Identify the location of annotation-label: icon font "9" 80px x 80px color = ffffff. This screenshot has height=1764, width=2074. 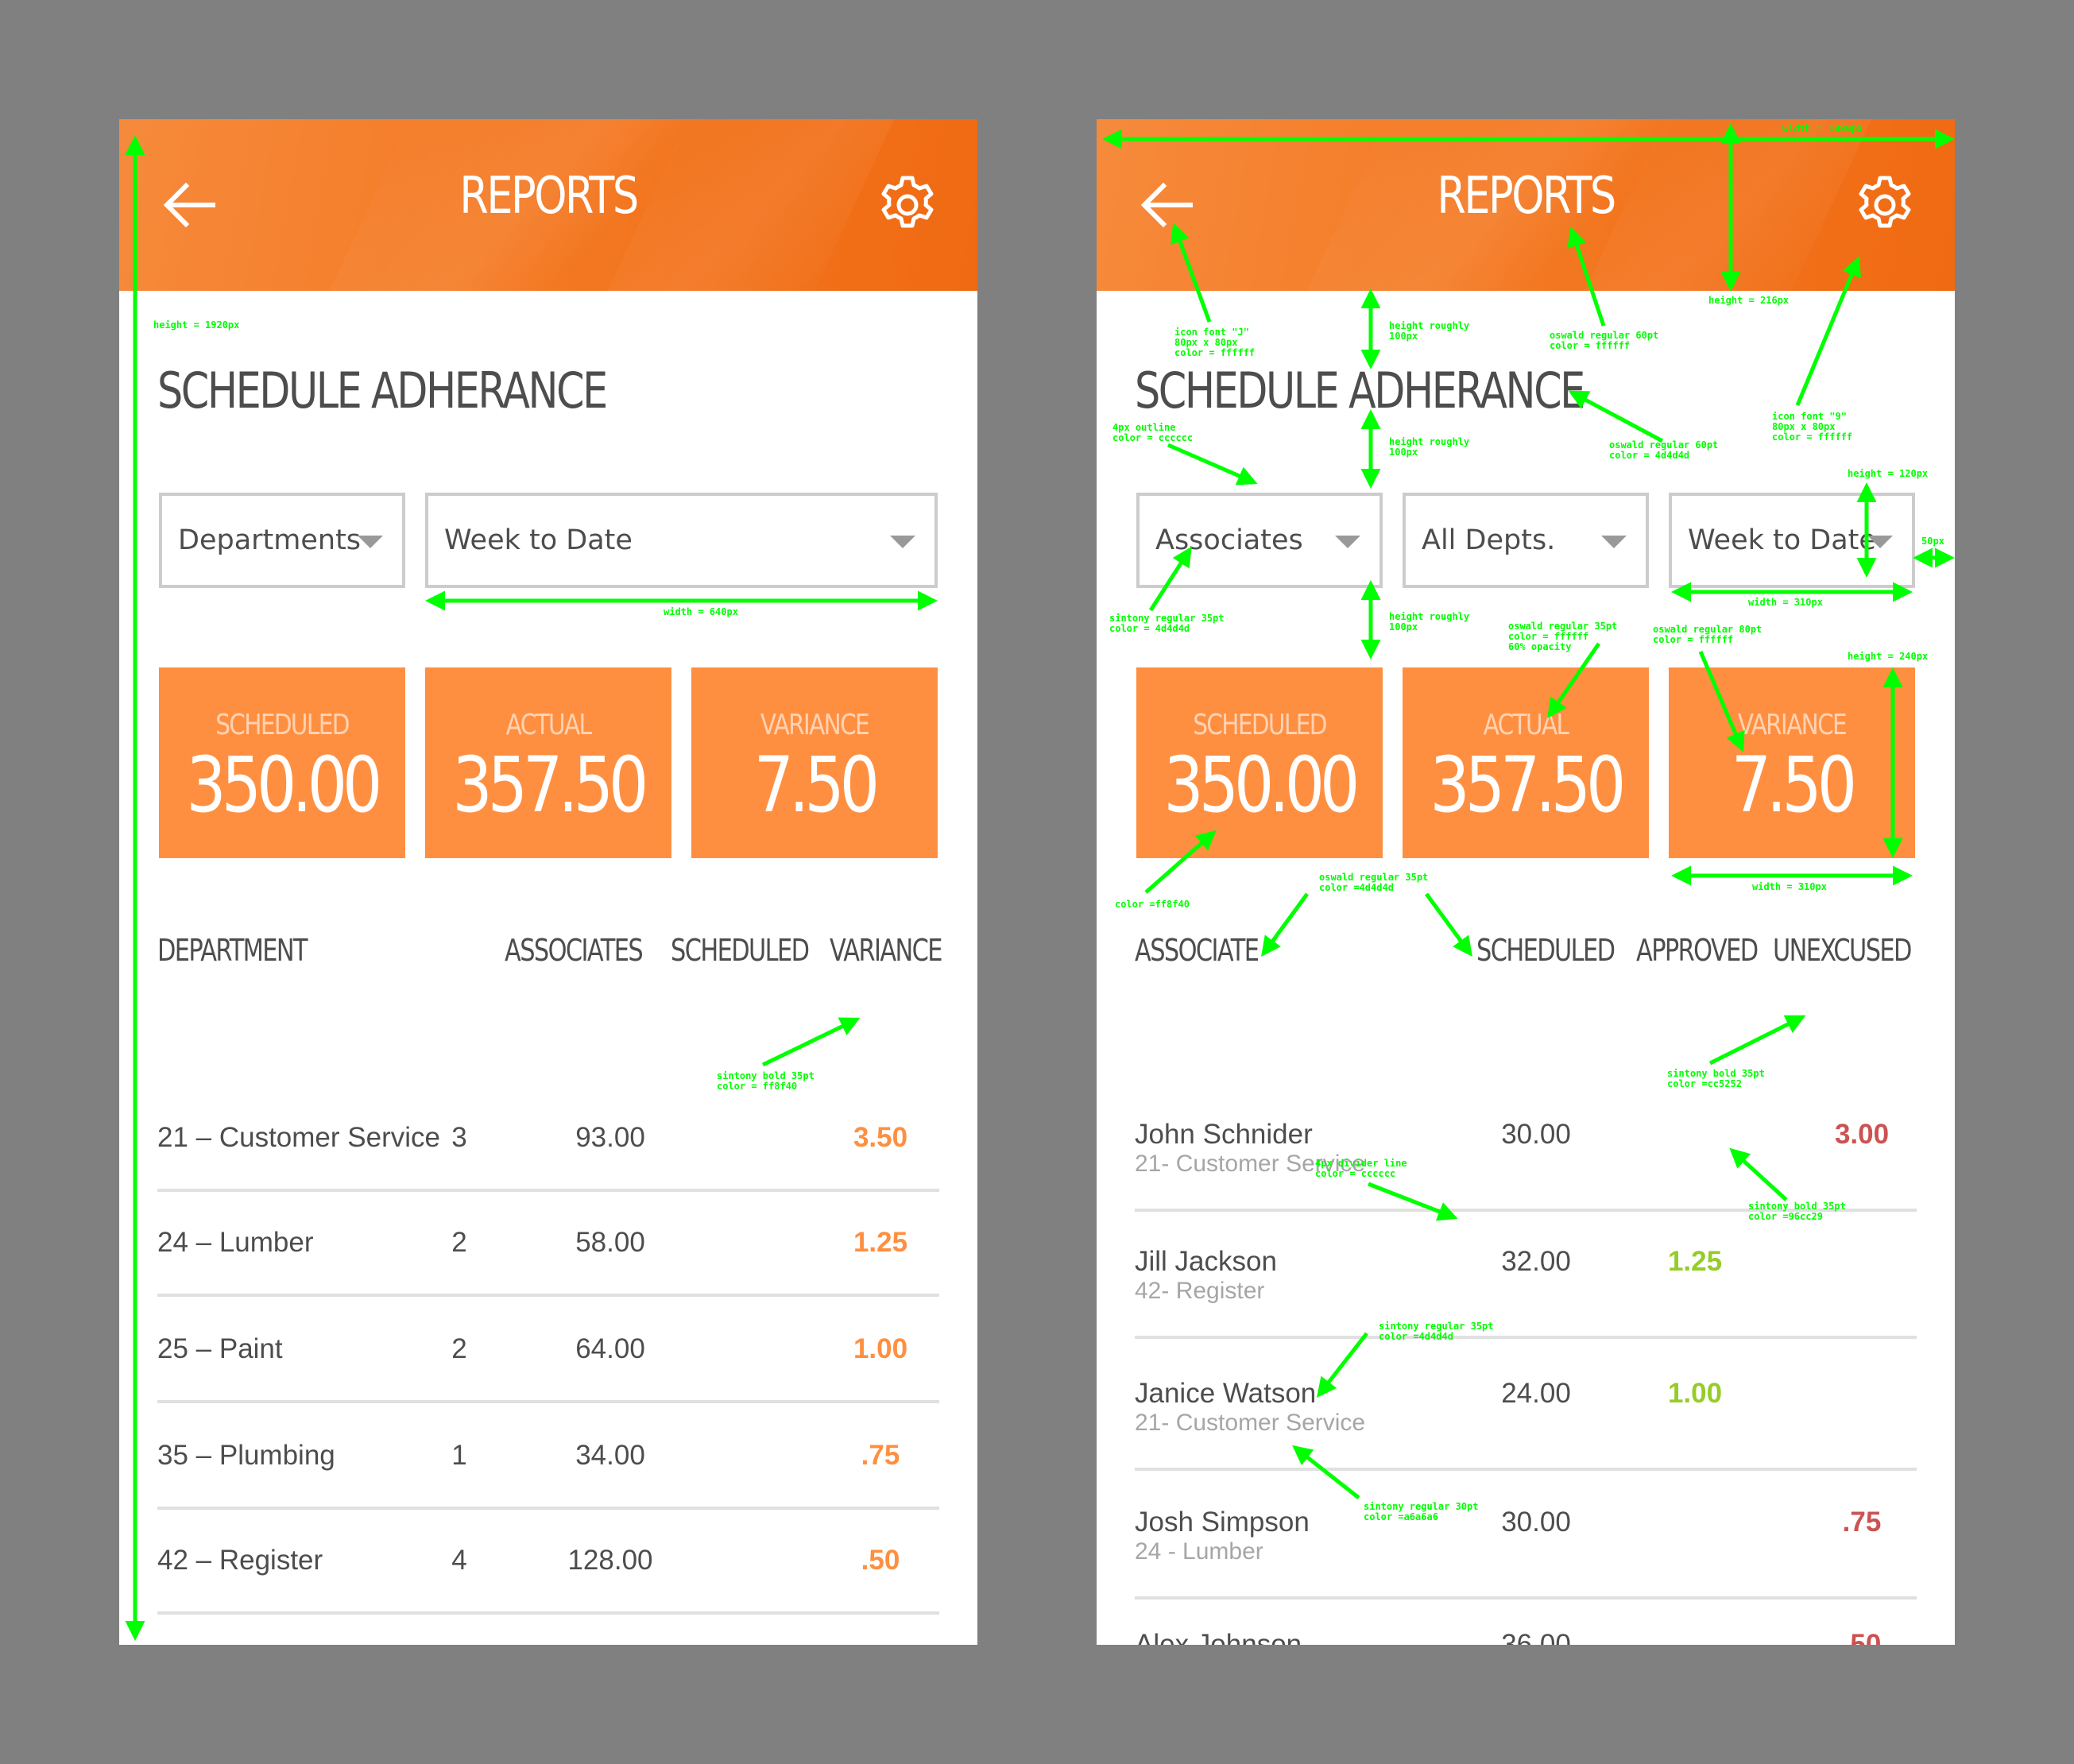
(1812, 427).